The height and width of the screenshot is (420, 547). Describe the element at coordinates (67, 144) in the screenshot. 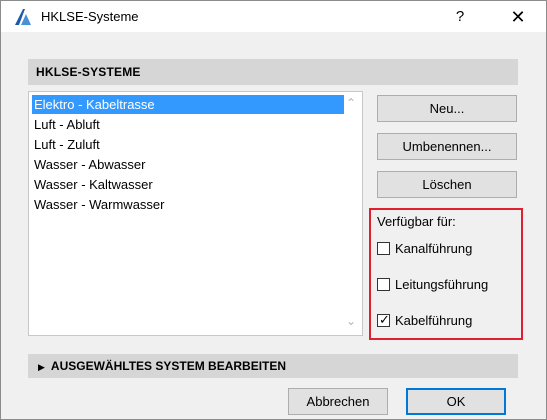

I see `list-item: Luft - Zuluft` at that location.